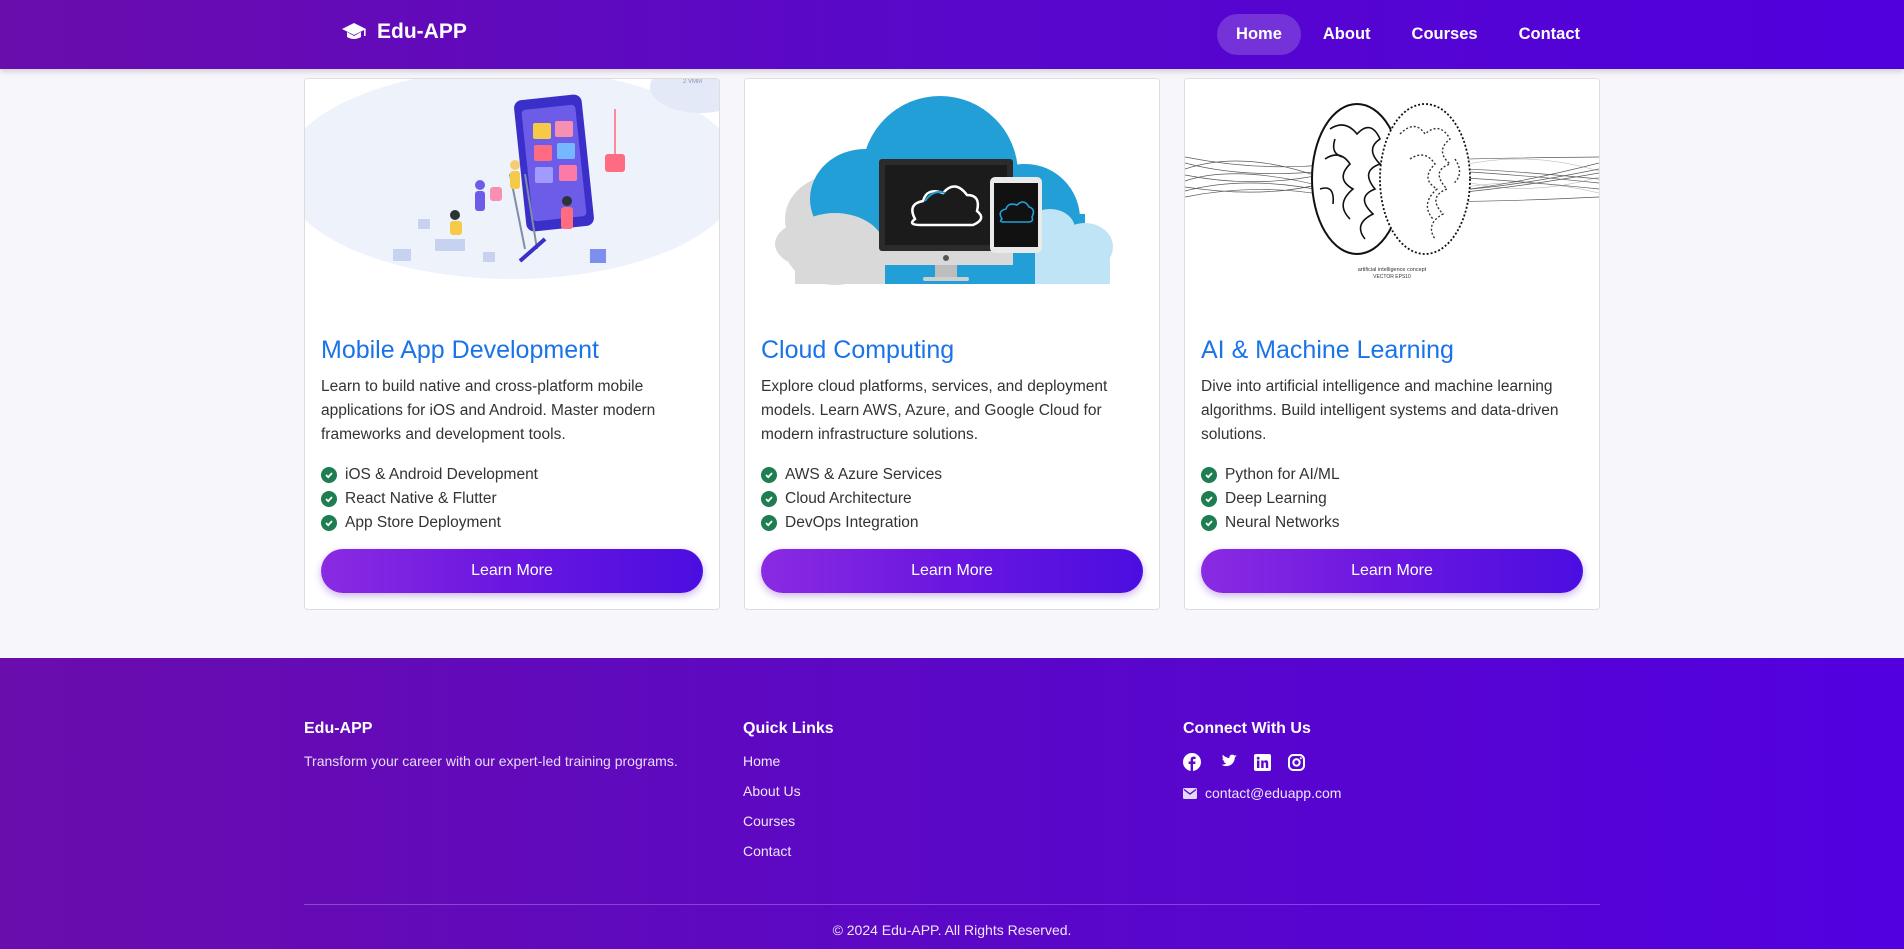  I want to click on feature-label: DevOps Integration, so click(852, 522).